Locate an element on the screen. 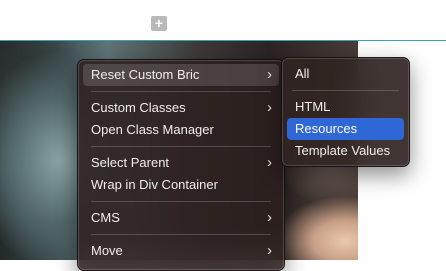 The image size is (446, 271). menu-item-label: Resources is located at coordinates (326, 128).